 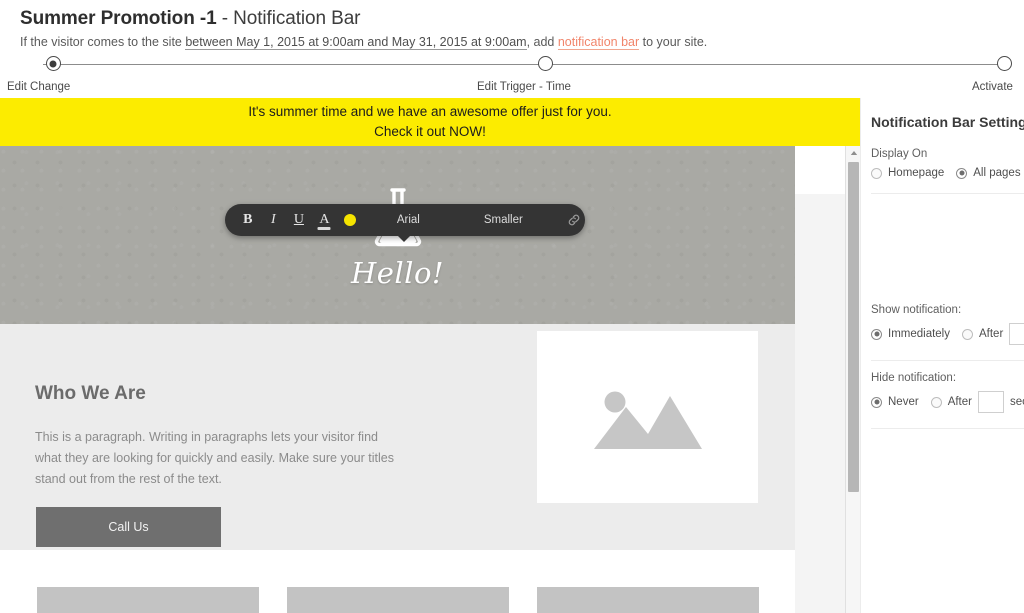 I want to click on image-placeholder-icon, so click(x=647, y=420).